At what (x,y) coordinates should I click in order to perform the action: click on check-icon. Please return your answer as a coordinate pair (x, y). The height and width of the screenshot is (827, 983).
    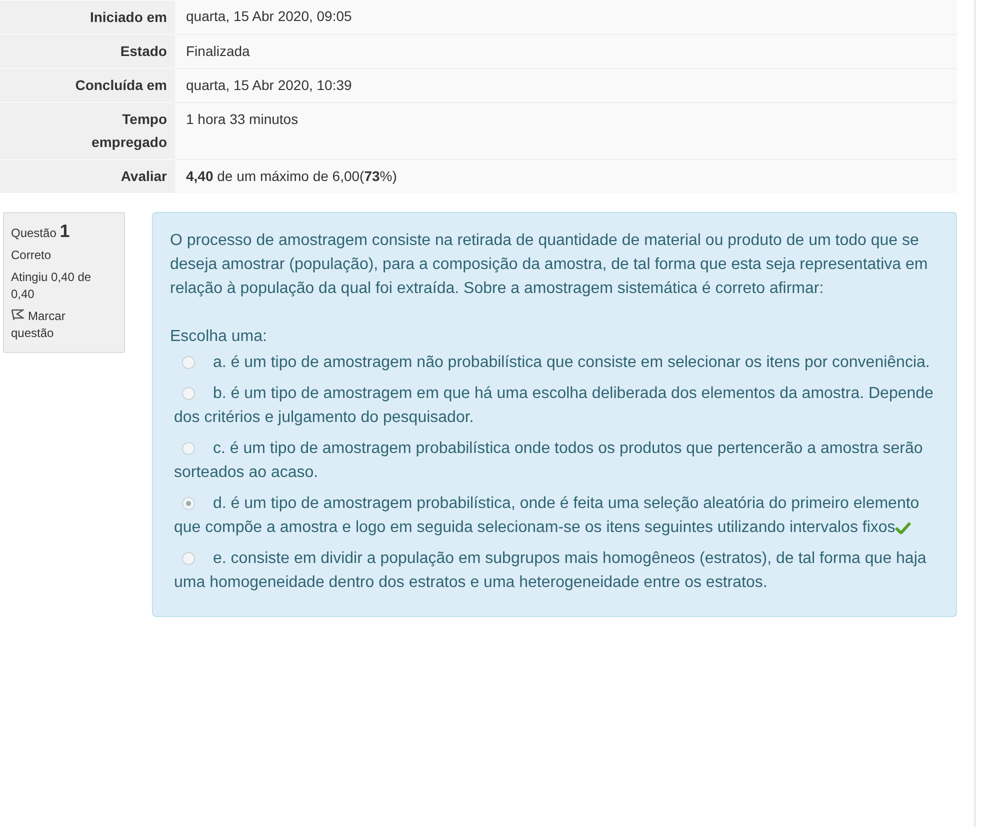
    Looking at the image, I should click on (903, 528).